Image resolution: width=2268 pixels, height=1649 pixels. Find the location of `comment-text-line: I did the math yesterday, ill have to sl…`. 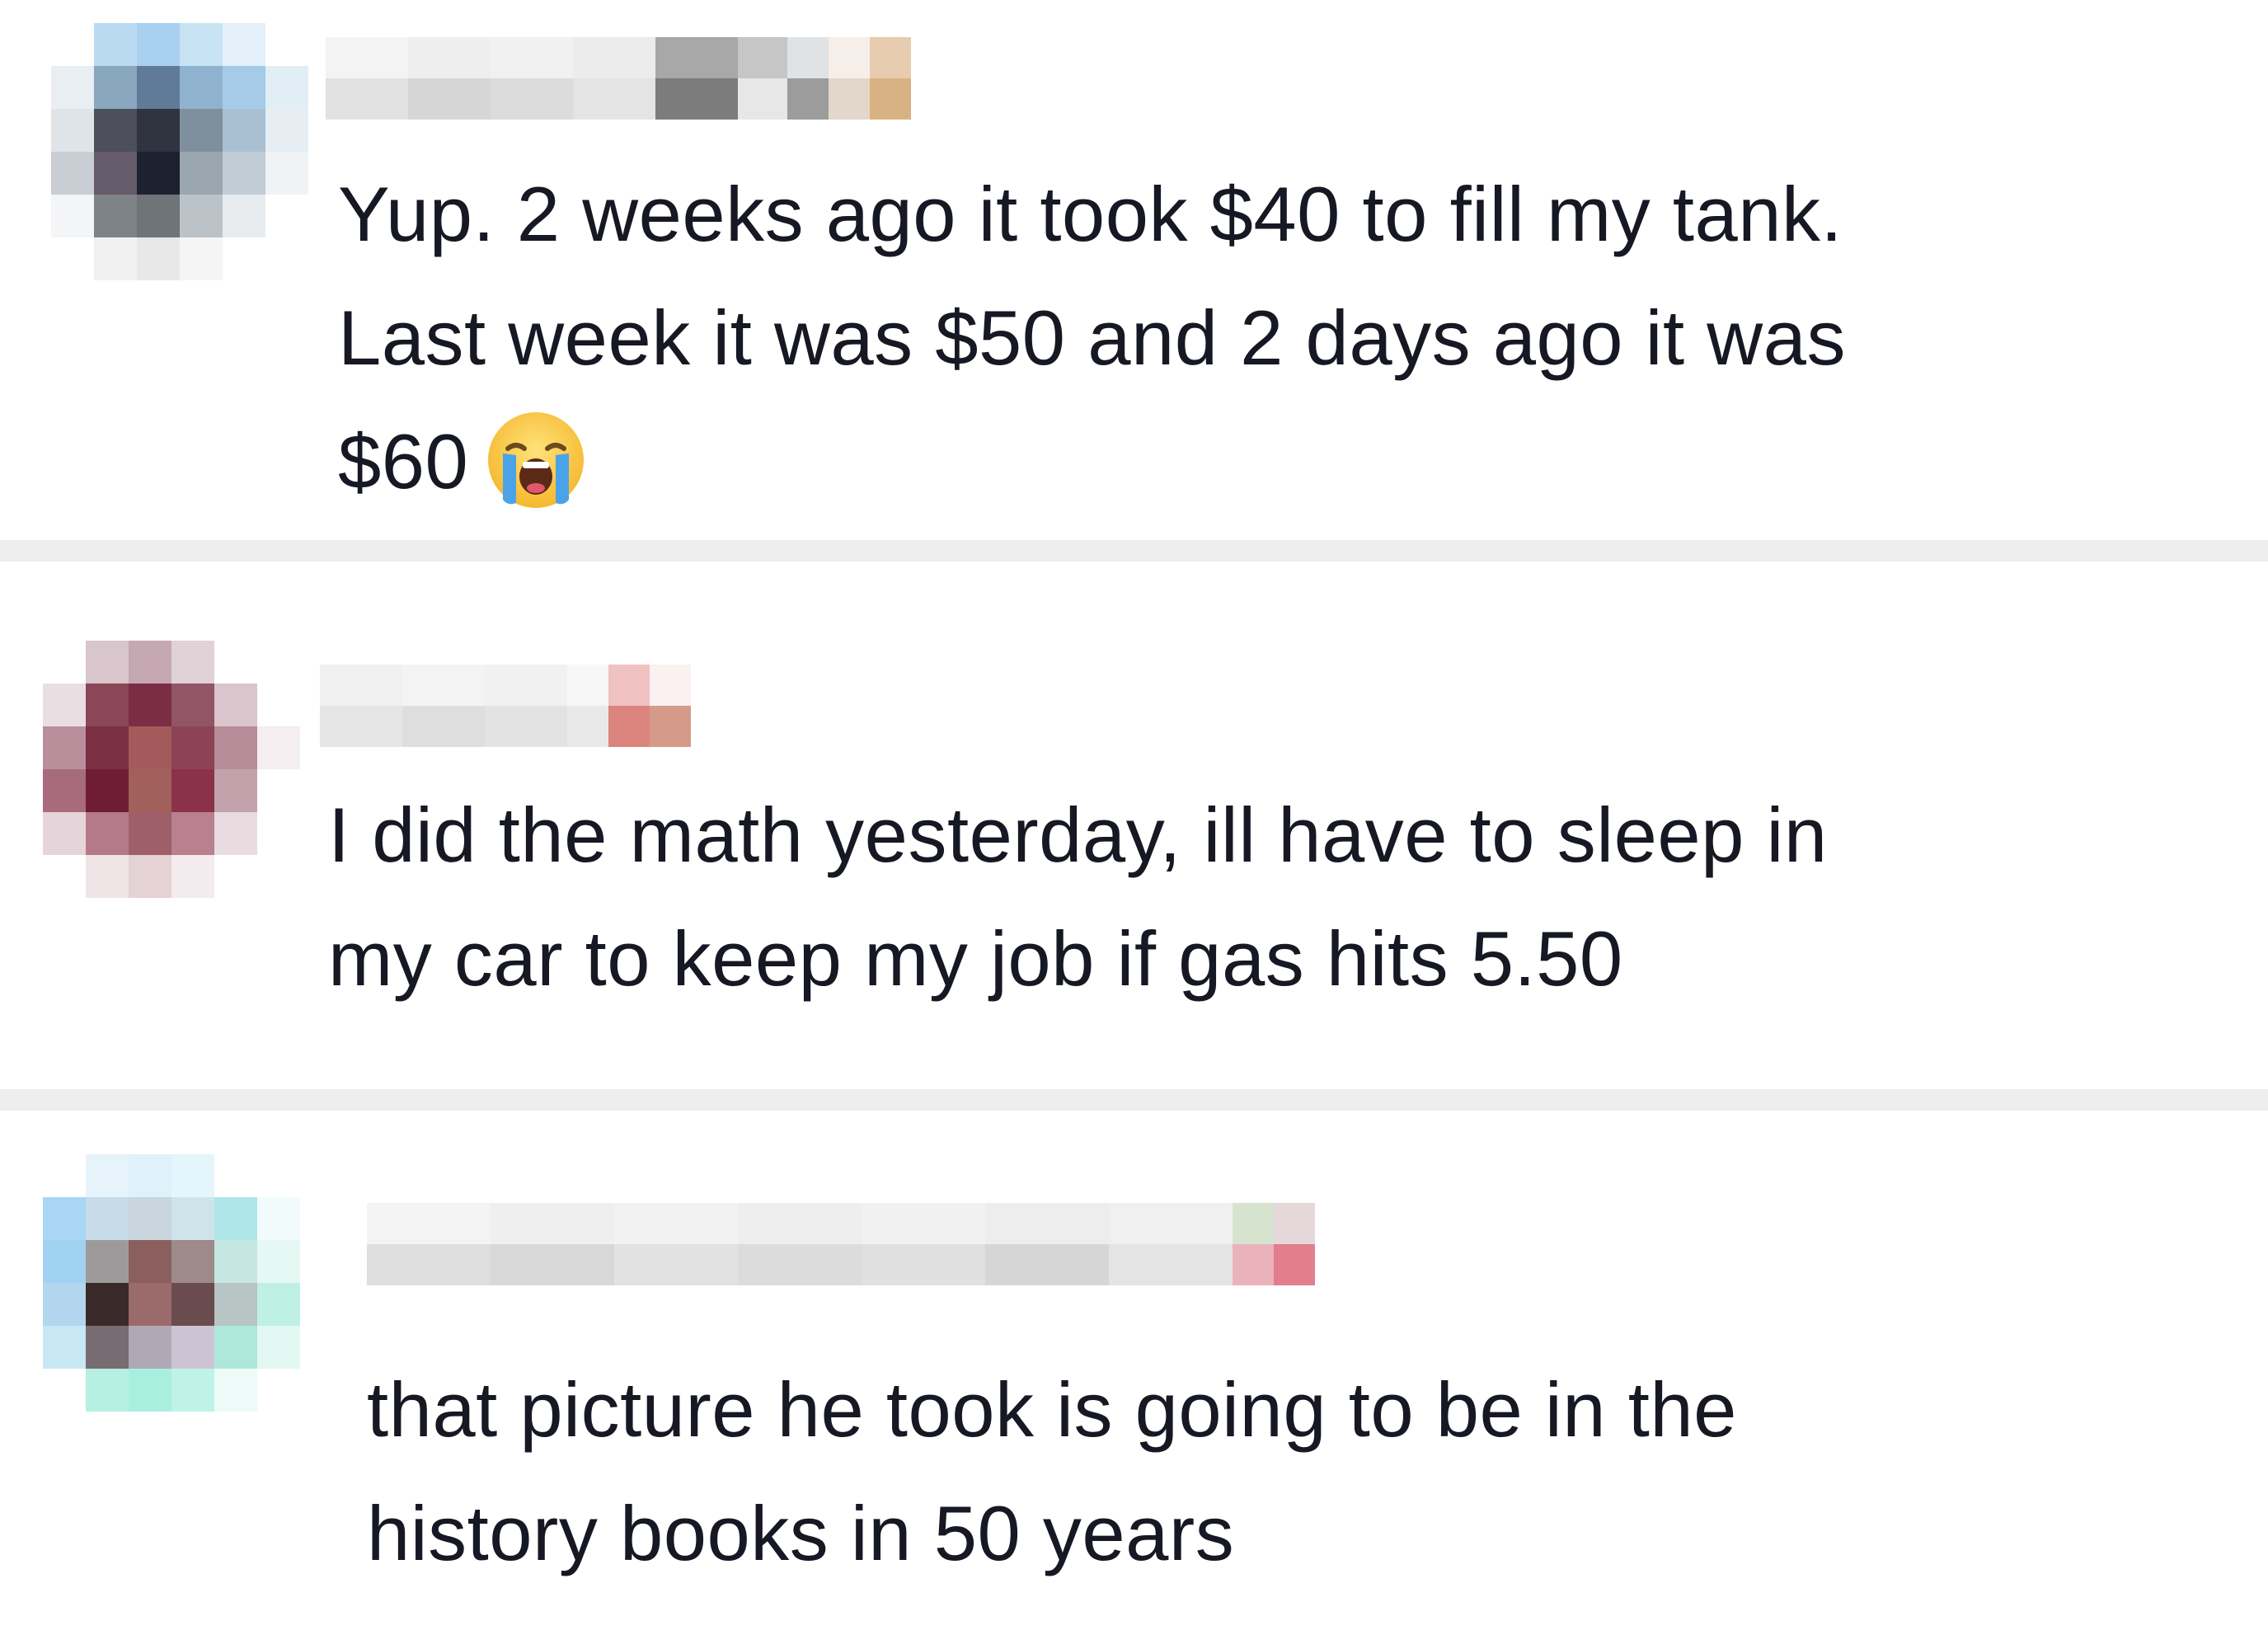

comment-text-line: I did the math yesterday, ill have to sl… is located at coordinates (1078, 835).